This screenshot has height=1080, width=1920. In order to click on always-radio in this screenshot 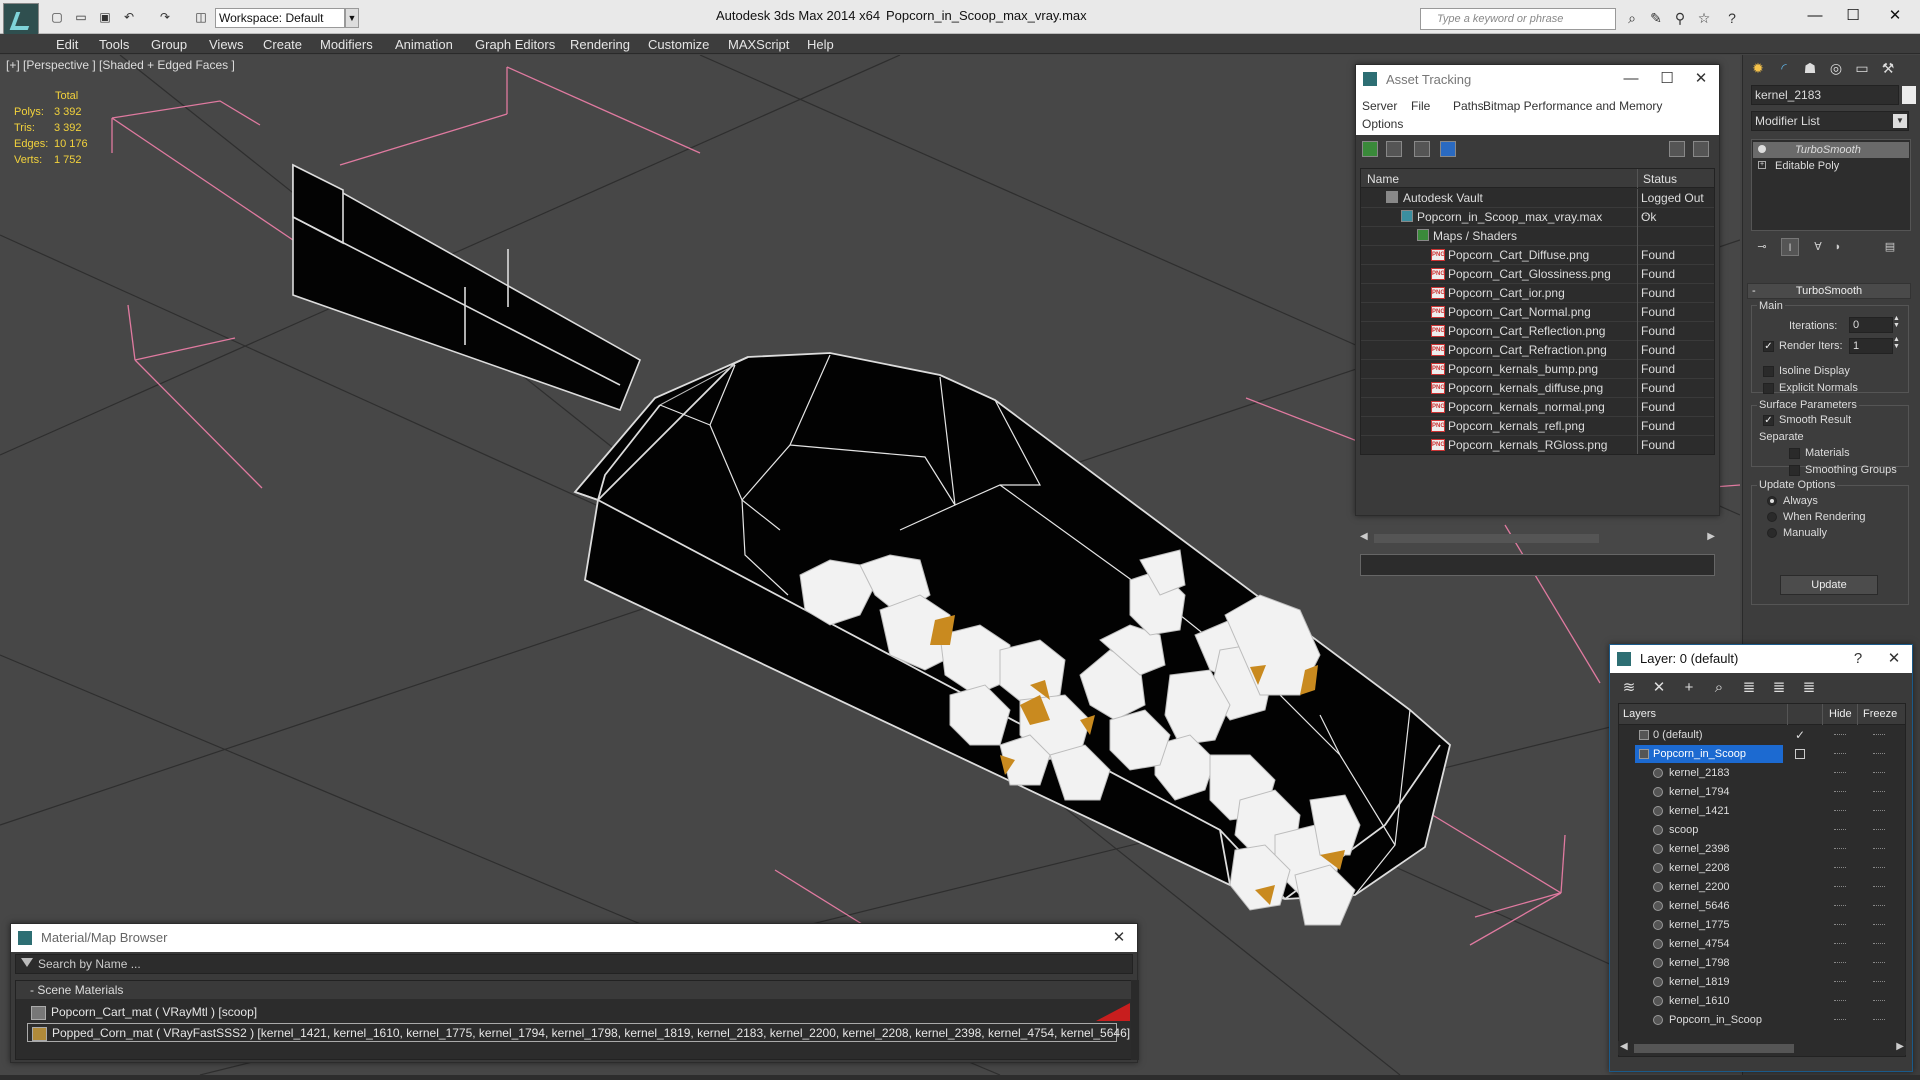, I will do `click(1772, 501)`.